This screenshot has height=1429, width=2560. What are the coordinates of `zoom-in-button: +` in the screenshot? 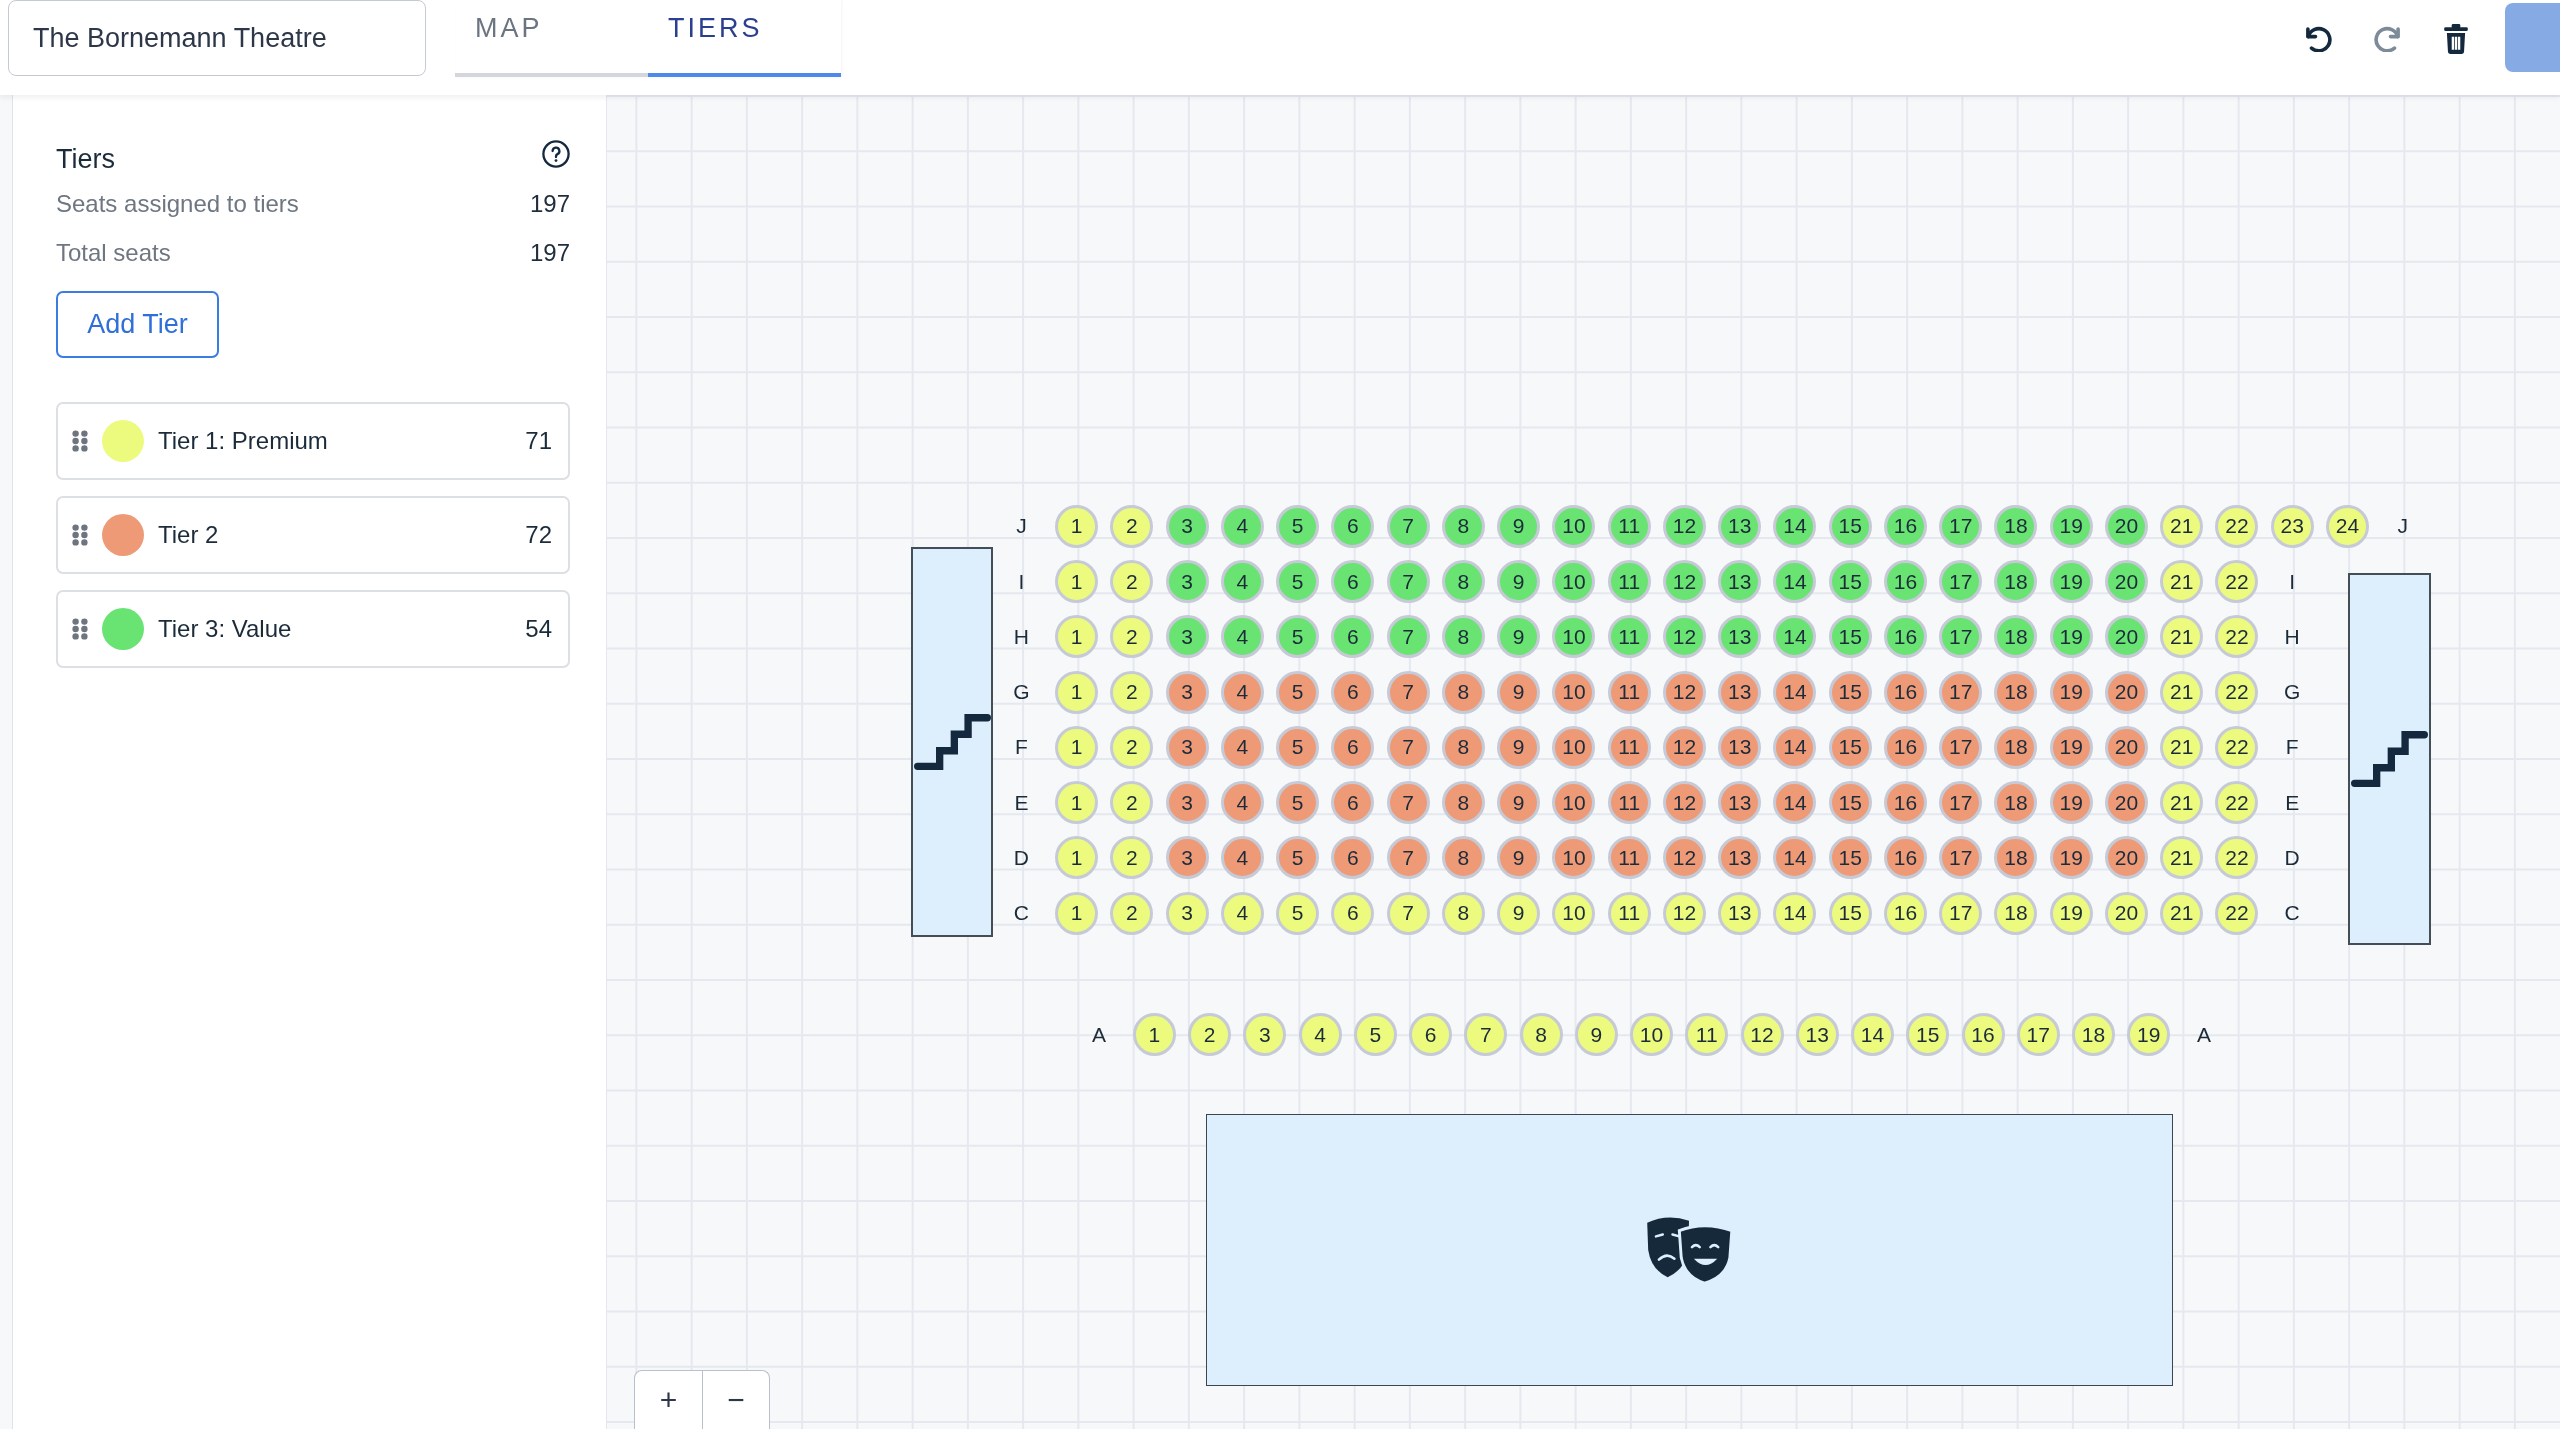 It's located at (668, 1400).